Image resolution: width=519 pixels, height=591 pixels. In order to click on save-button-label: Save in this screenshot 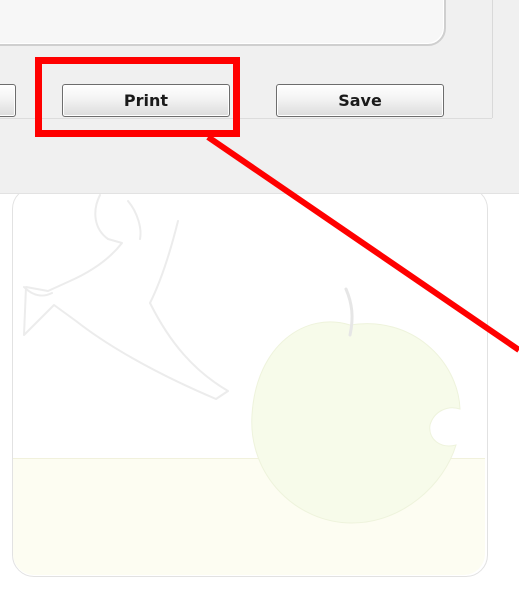, I will do `click(360, 100)`.